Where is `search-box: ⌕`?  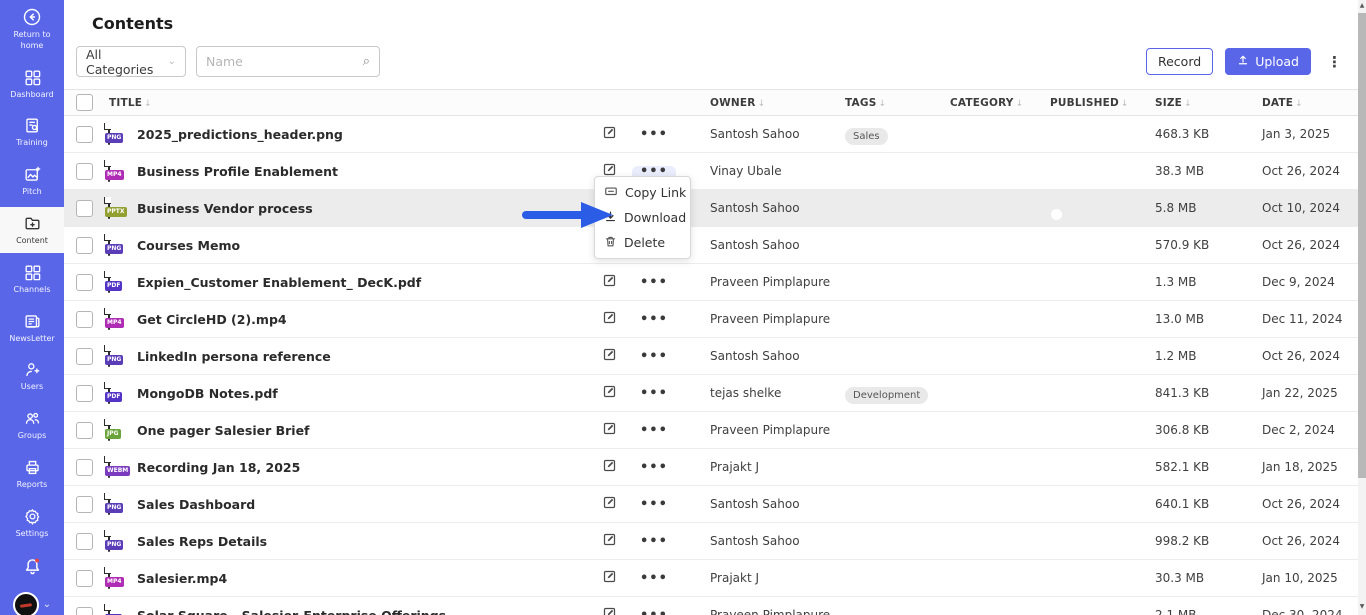
search-box: ⌕ is located at coordinates (288, 61).